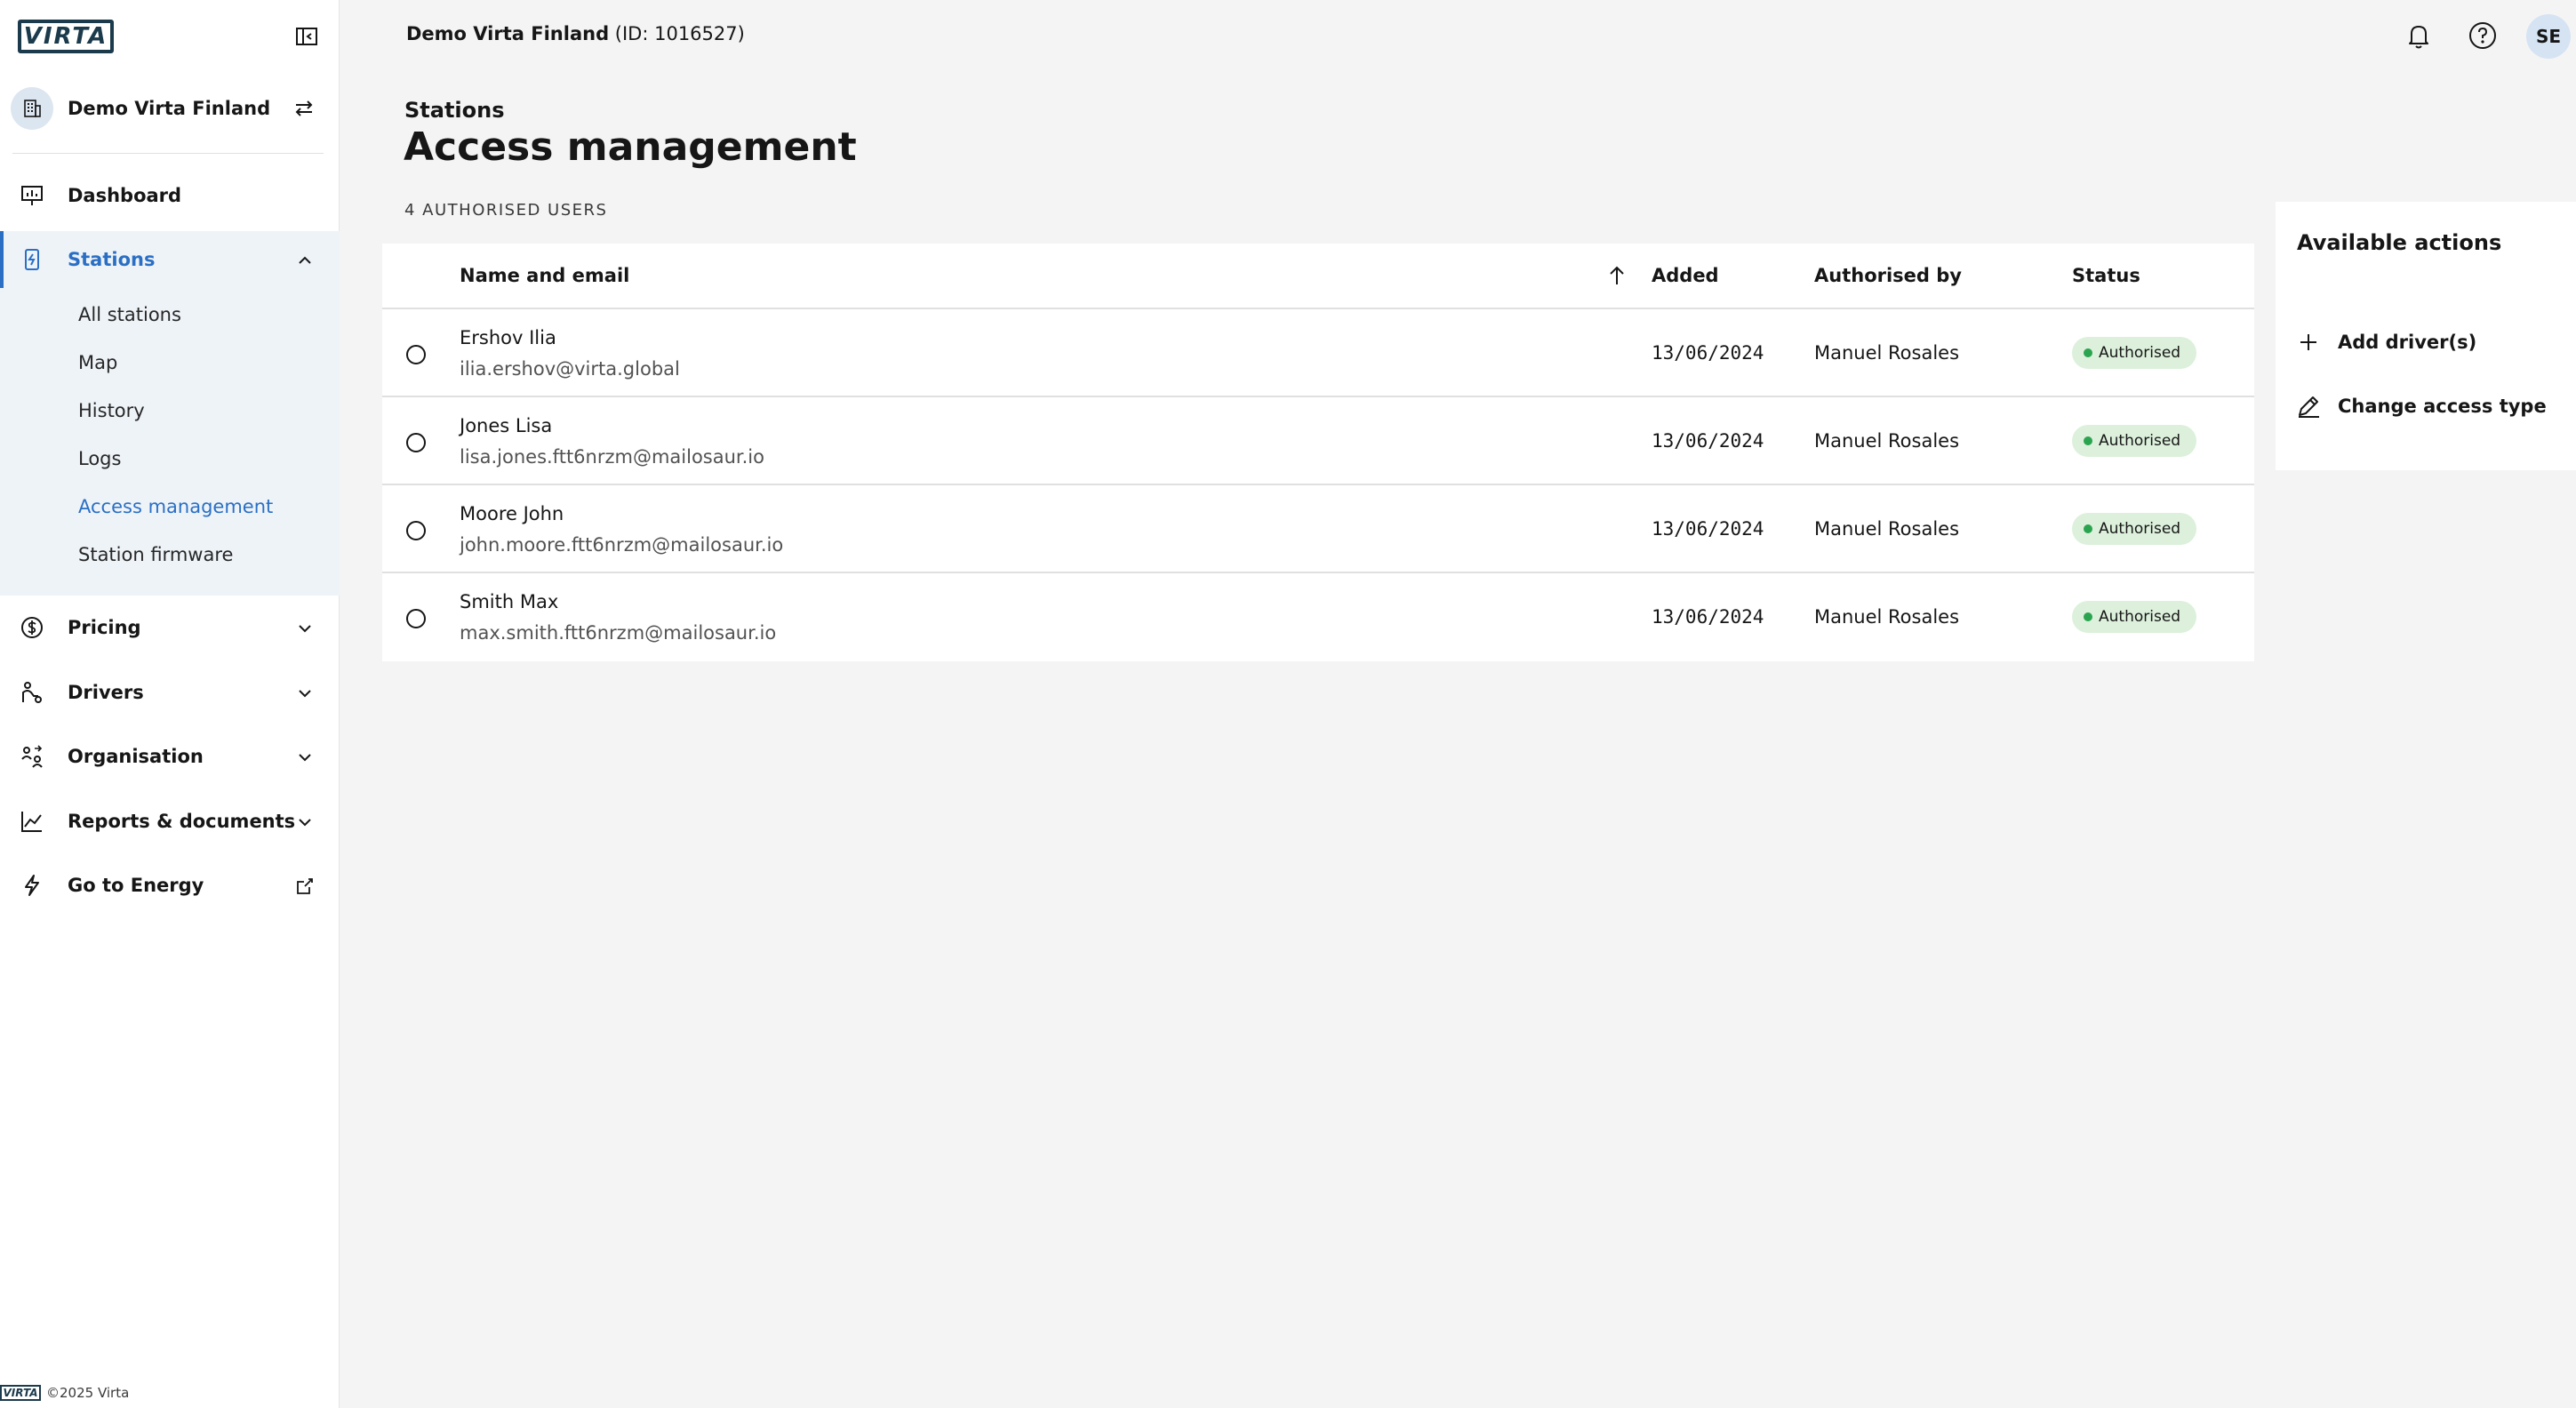  What do you see at coordinates (175, 506) in the screenshot?
I see `sidebar-subitem-access-management: Access management` at bounding box center [175, 506].